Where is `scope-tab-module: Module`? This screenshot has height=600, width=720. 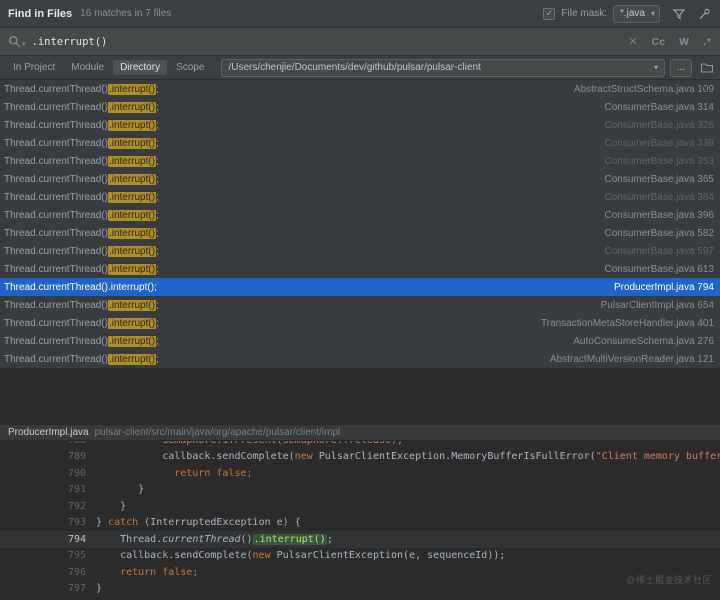 scope-tab-module: Module is located at coordinates (87, 67).